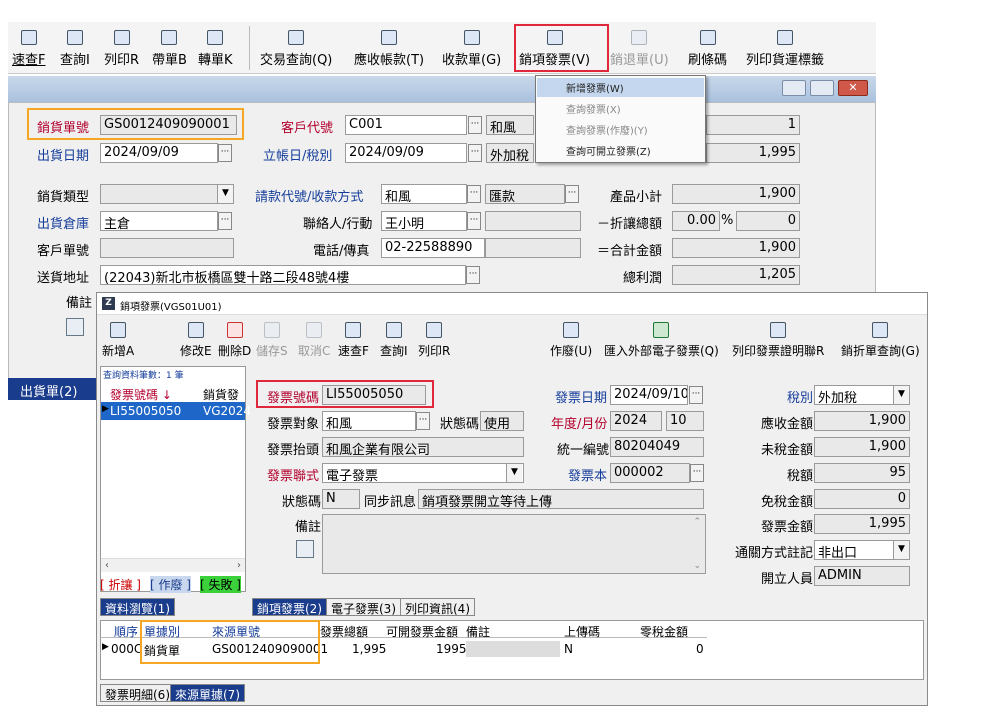 The height and width of the screenshot is (720, 982). Describe the element at coordinates (406, 153) in the screenshot. I see `account-date-field: 2024/09/09` at that location.